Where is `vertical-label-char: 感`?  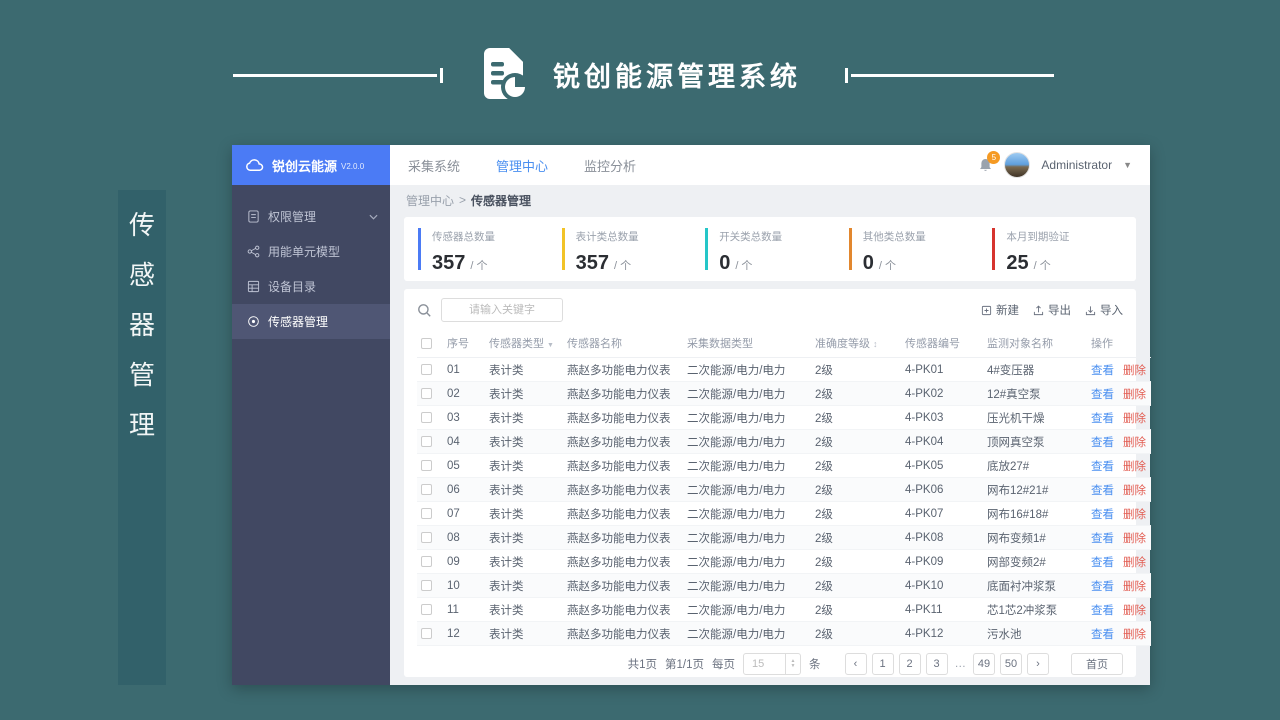
vertical-label-char: 感 is located at coordinates (141, 275).